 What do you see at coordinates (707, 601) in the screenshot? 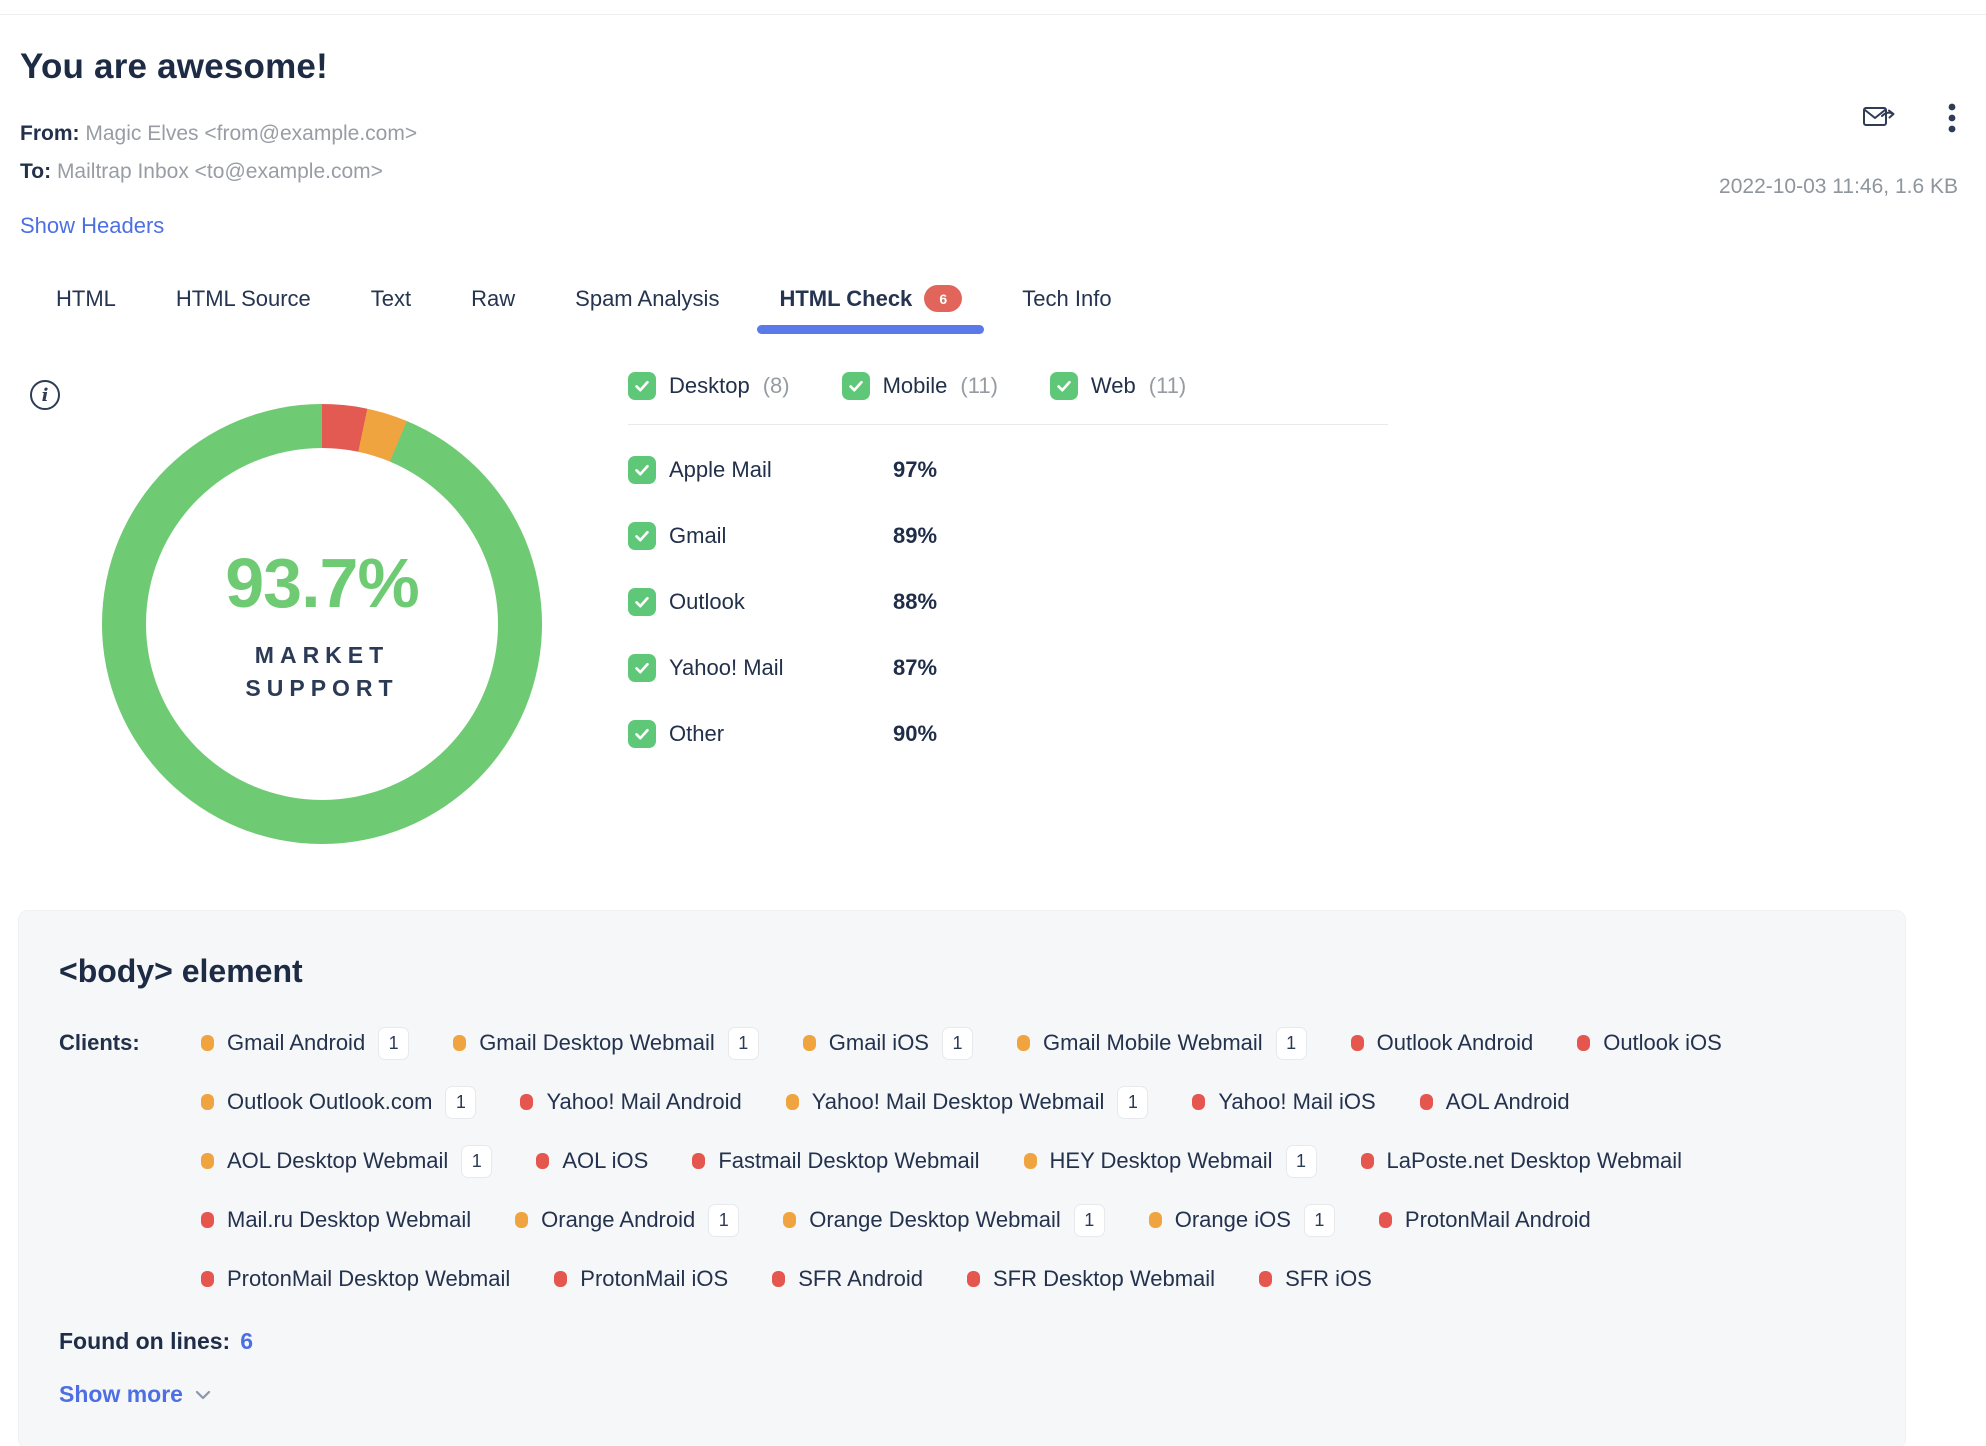
I see `client-name: Outlook` at bounding box center [707, 601].